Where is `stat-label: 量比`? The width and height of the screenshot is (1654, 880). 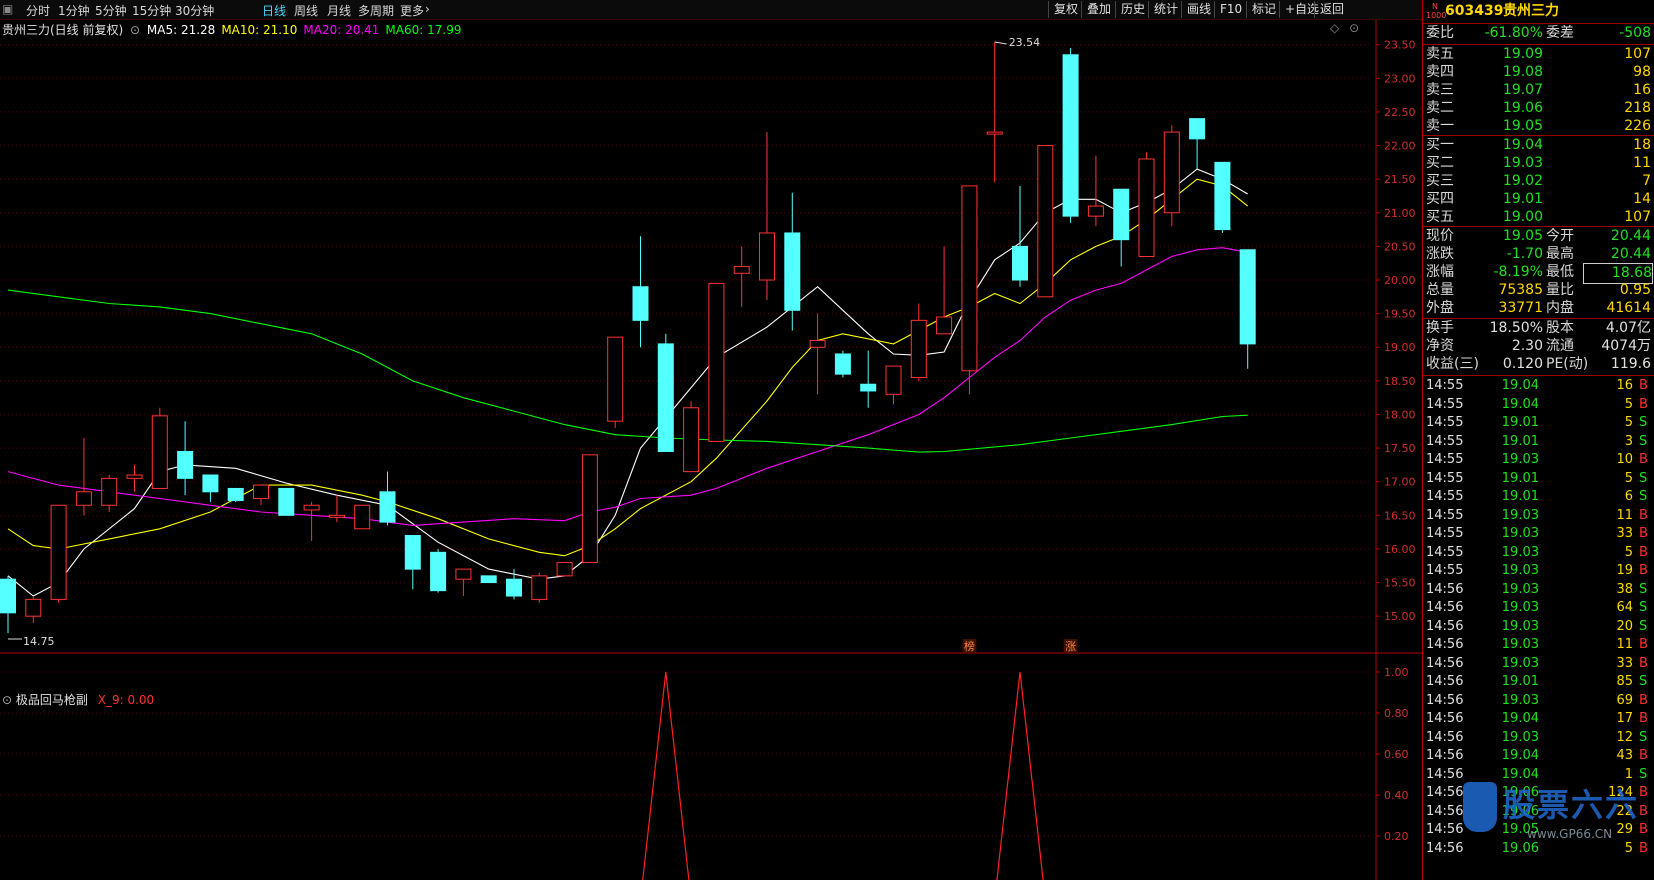
stat-label: 量比 is located at coordinates (1560, 290).